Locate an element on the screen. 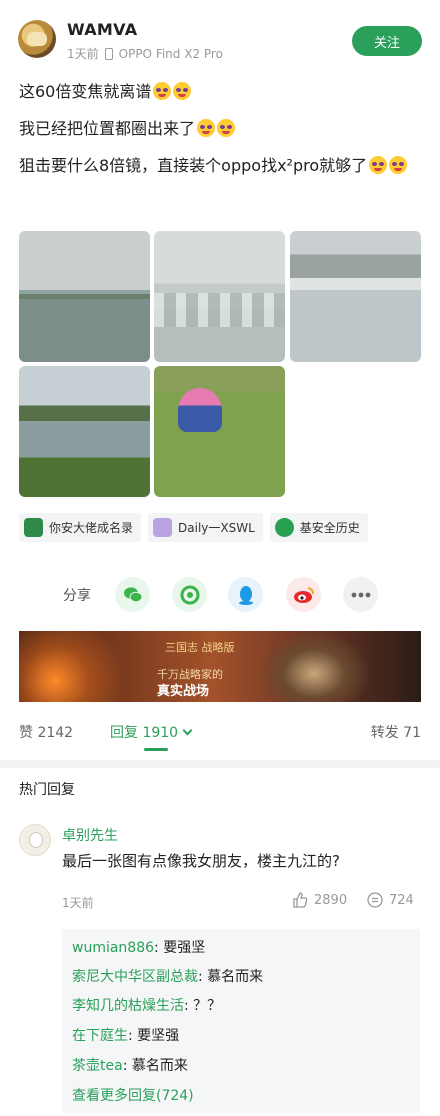 Image resolution: width=440 pixels, height=1116 pixels. view-more-replies-link: 查看更多回复(724) is located at coordinates (133, 1095).